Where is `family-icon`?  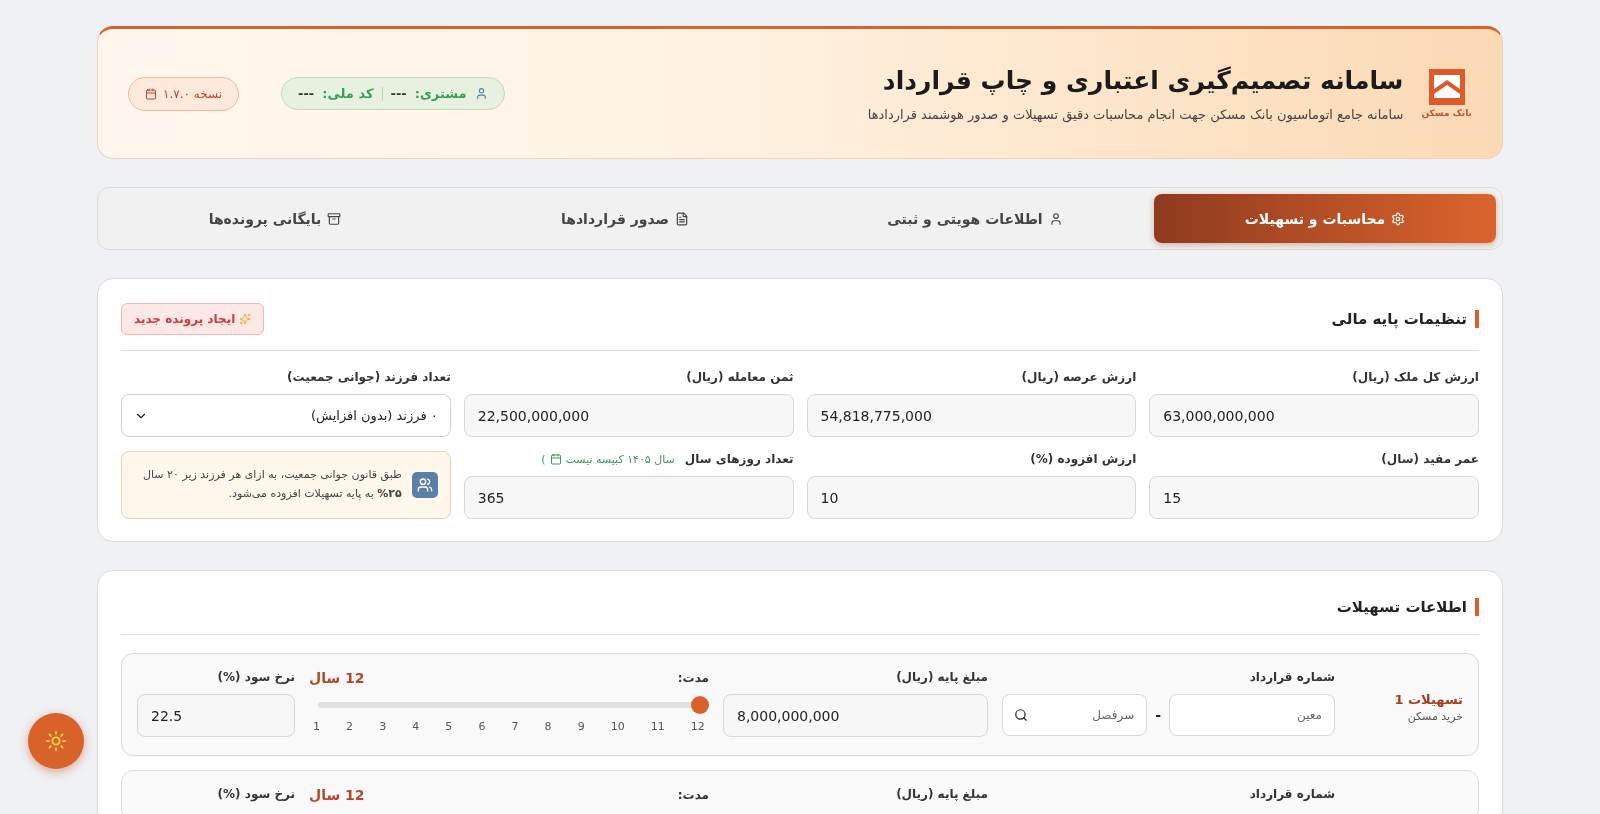 family-icon is located at coordinates (424, 485).